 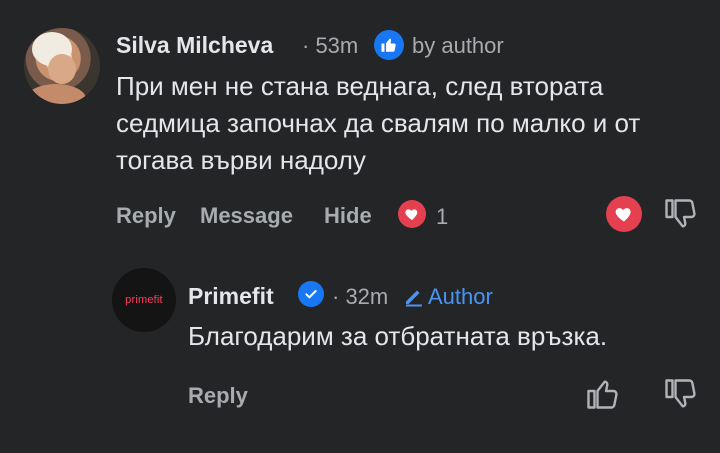 What do you see at coordinates (398, 336) in the screenshot?
I see `reply-text: Благодарим за отбратната връзка.` at bounding box center [398, 336].